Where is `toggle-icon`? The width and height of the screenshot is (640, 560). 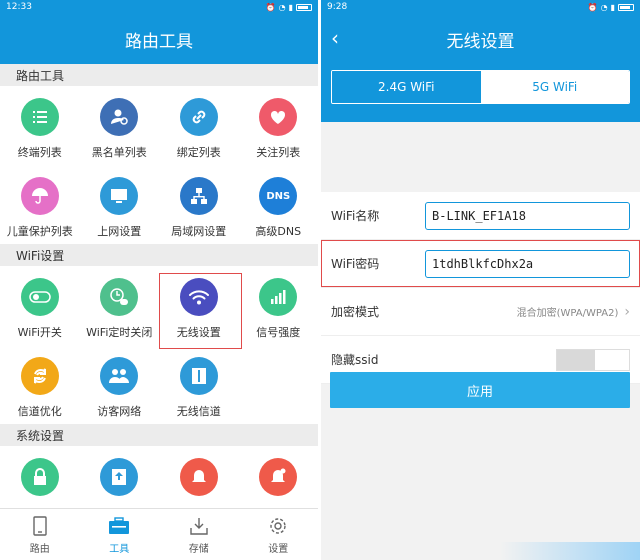
toggle-icon is located at coordinates (39, 297).